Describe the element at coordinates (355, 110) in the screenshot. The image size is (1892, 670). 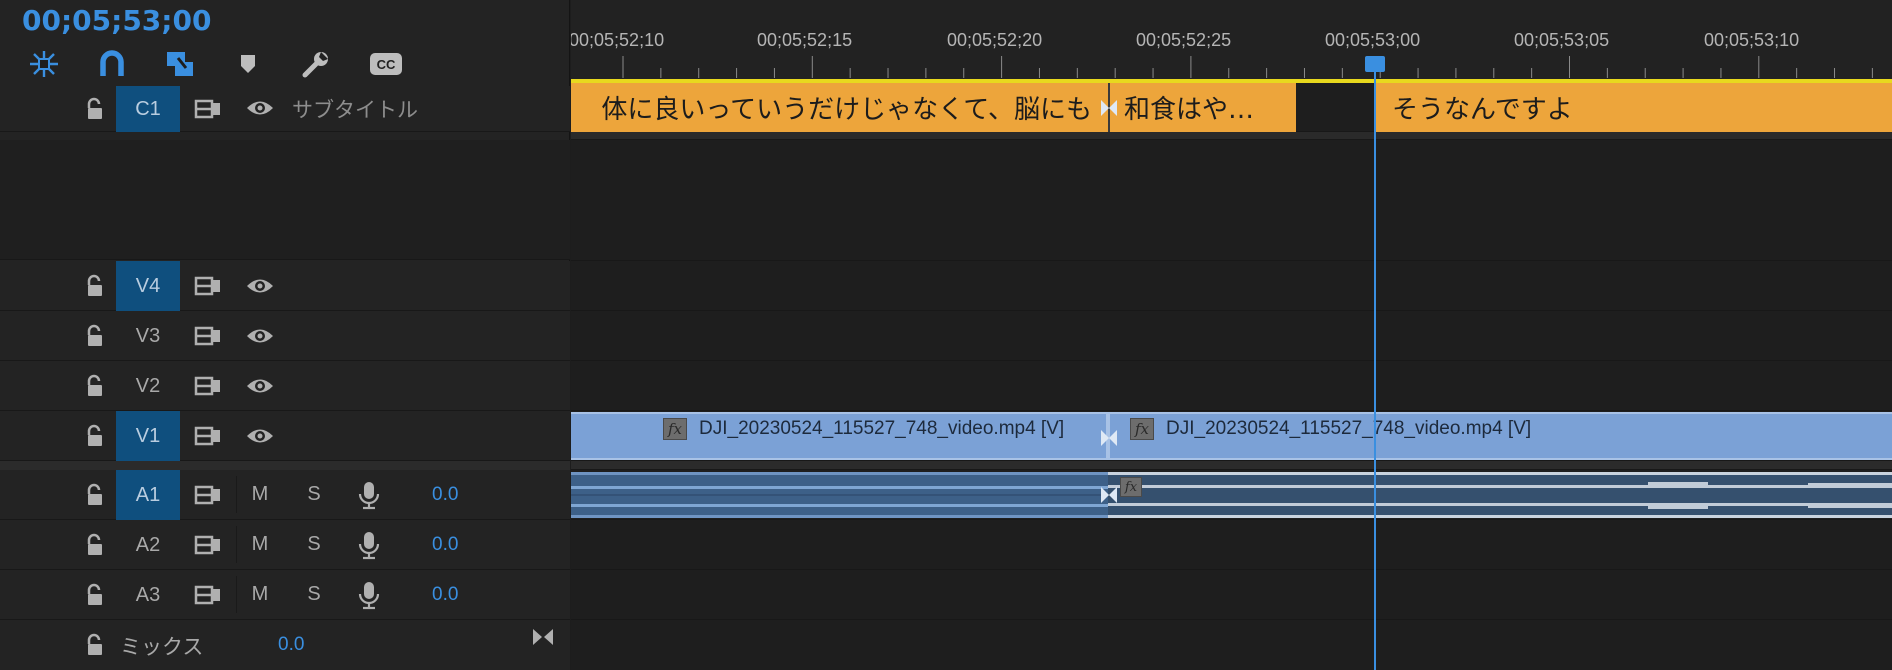
I see `track-label-c1: サブタイトル` at that location.